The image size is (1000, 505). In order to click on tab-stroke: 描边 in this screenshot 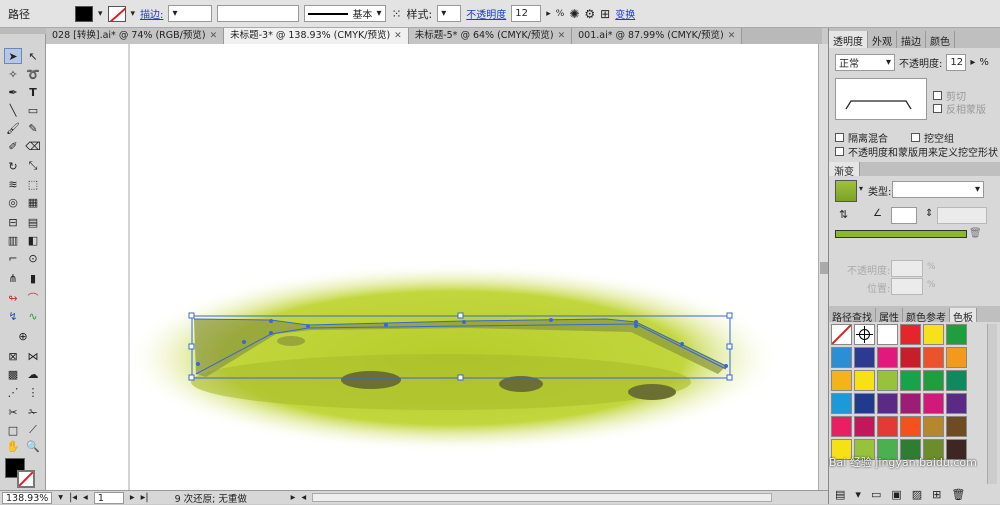, I will do `click(911, 39)`.